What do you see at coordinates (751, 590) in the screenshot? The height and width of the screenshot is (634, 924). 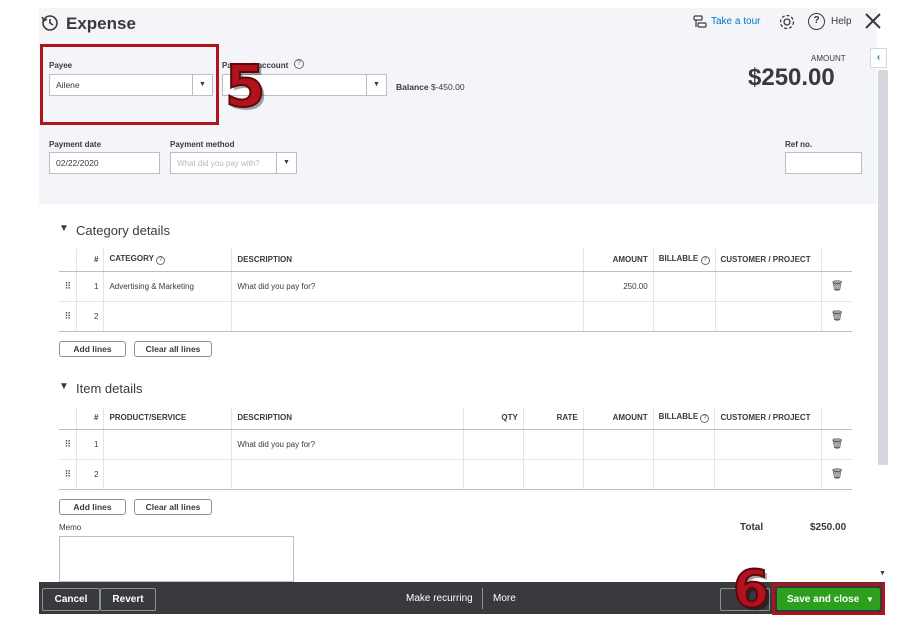 I see `annotation-step-6: 6` at bounding box center [751, 590].